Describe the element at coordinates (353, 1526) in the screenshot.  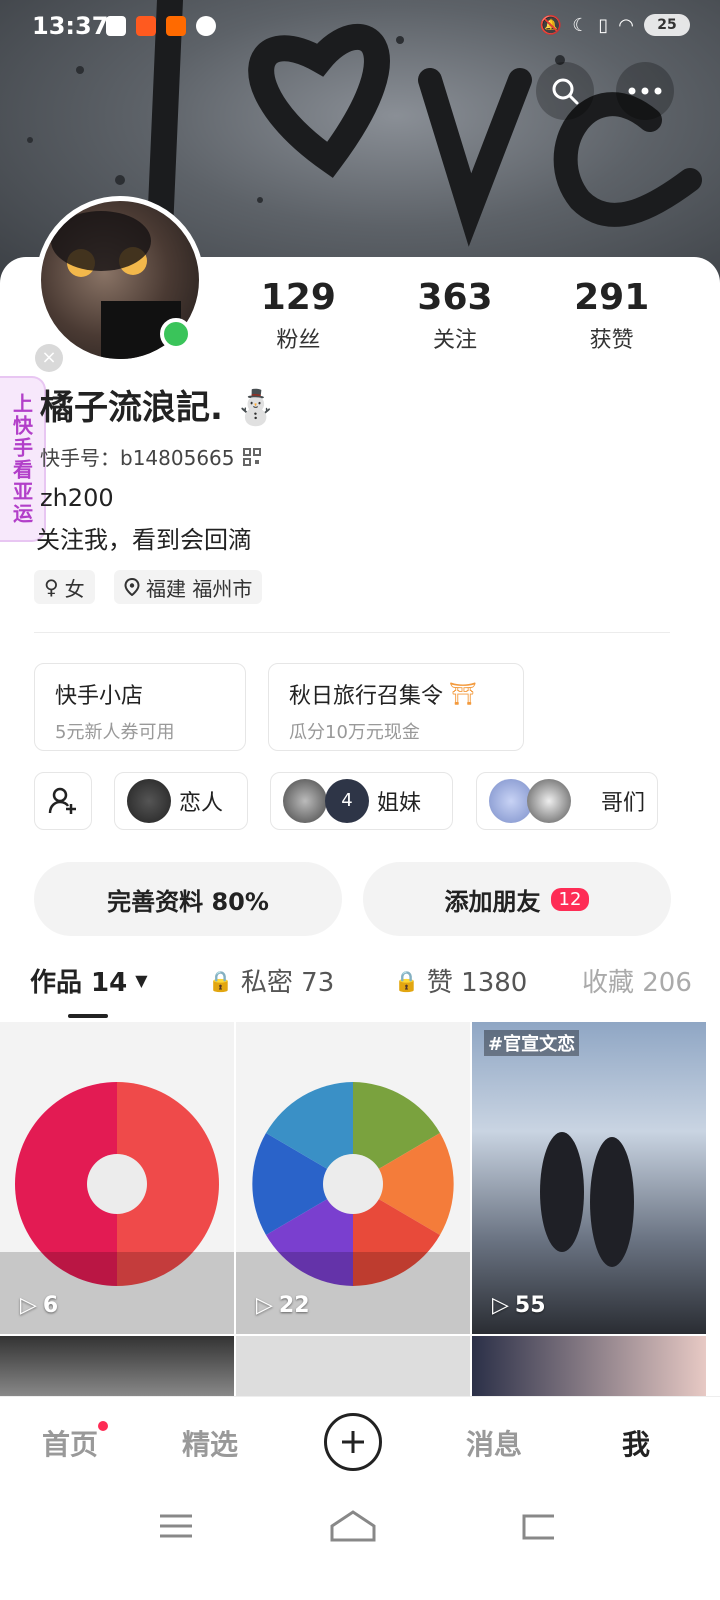
I see `home-icon` at that location.